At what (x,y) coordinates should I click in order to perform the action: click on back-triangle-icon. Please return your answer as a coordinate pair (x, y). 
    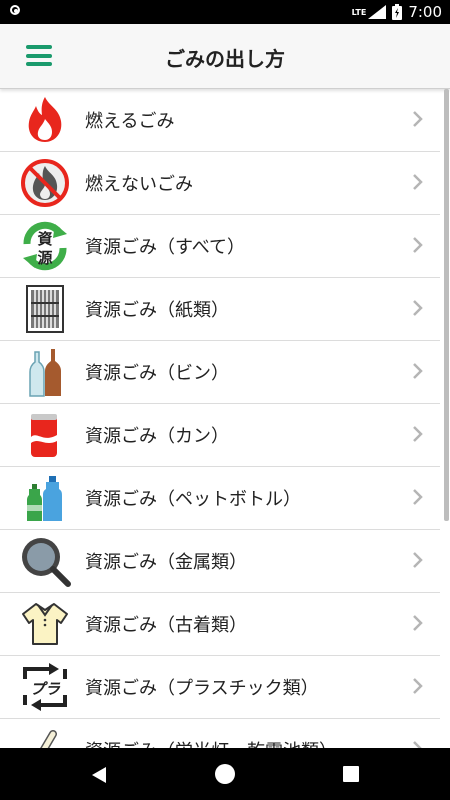
    Looking at the image, I should click on (99, 775).